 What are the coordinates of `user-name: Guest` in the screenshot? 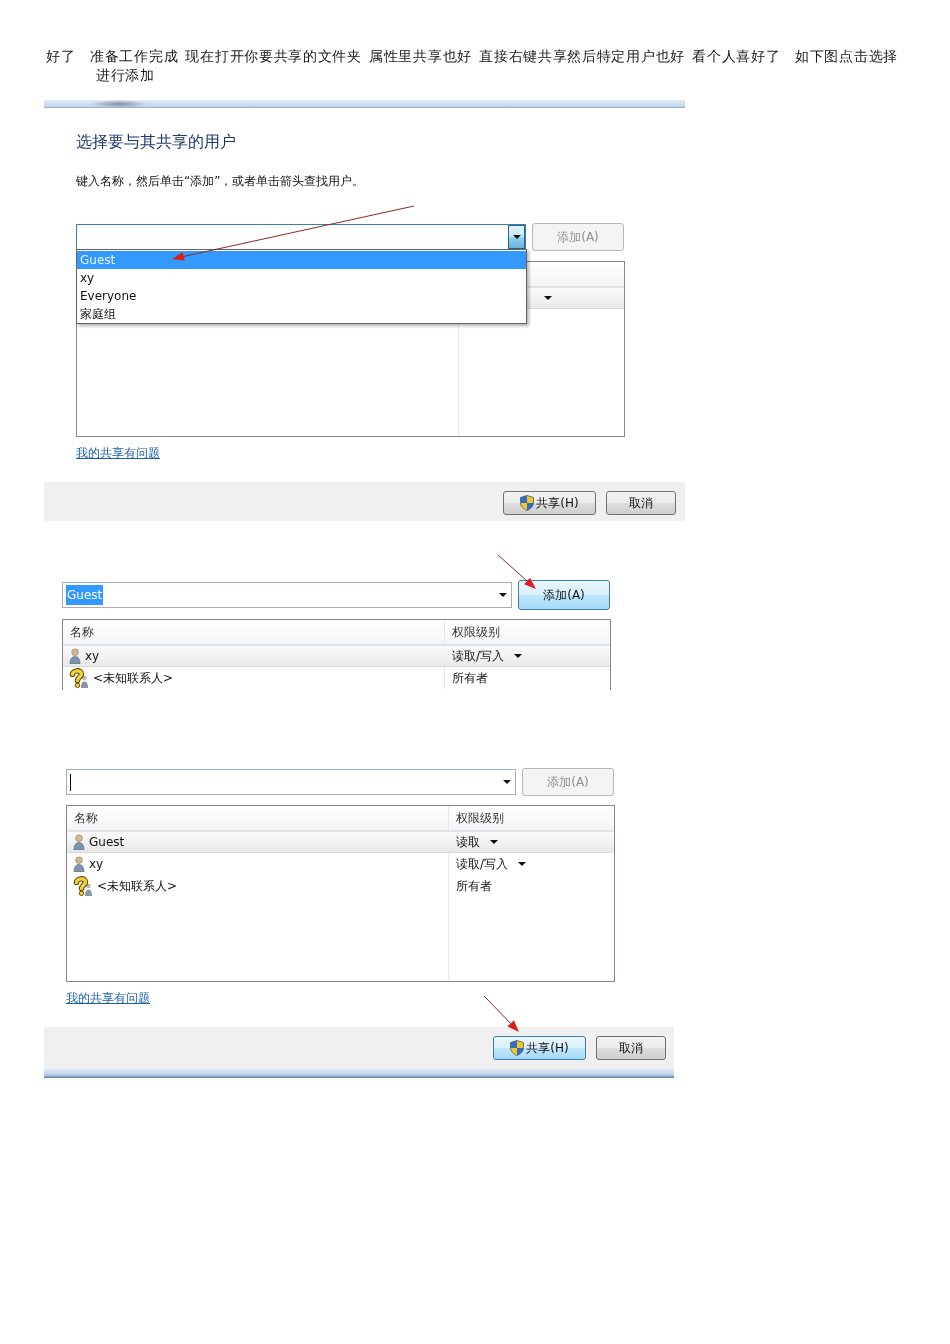 It's located at (107, 842).